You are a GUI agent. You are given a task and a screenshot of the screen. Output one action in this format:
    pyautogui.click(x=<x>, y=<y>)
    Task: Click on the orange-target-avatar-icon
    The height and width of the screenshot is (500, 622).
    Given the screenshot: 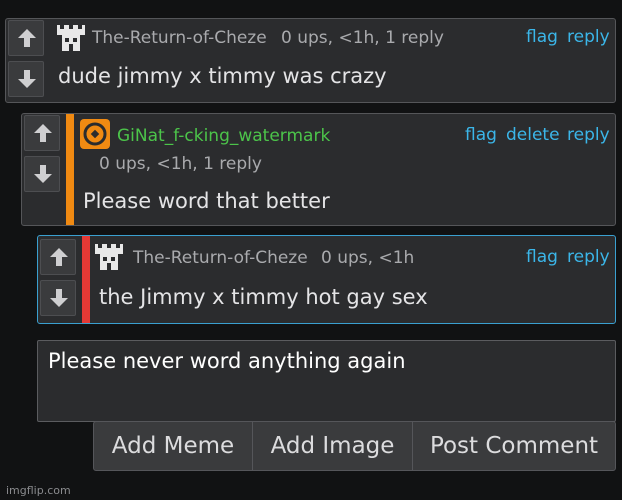 What is the action you would take?
    pyautogui.click(x=95, y=134)
    